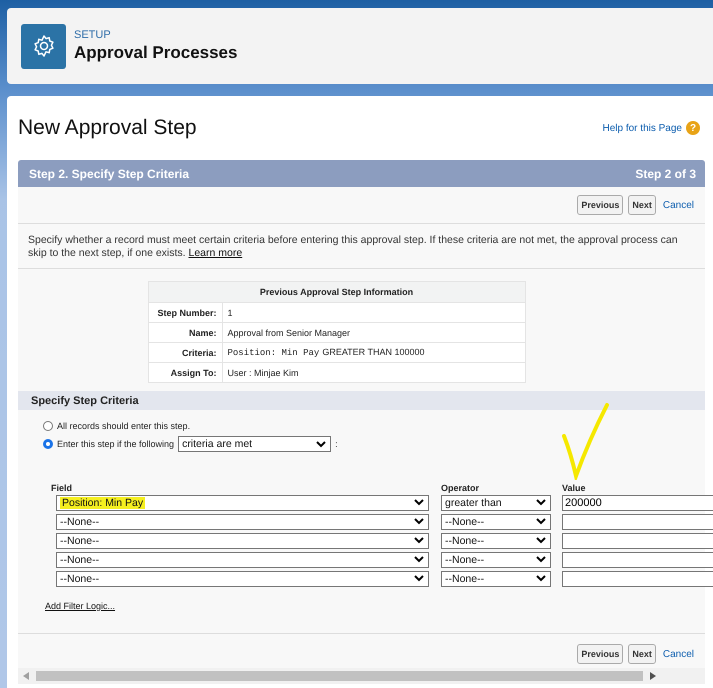 The width and height of the screenshot is (713, 688). What do you see at coordinates (373, 372) in the screenshot?
I see `table-cell: User : Minjae Kim` at bounding box center [373, 372].